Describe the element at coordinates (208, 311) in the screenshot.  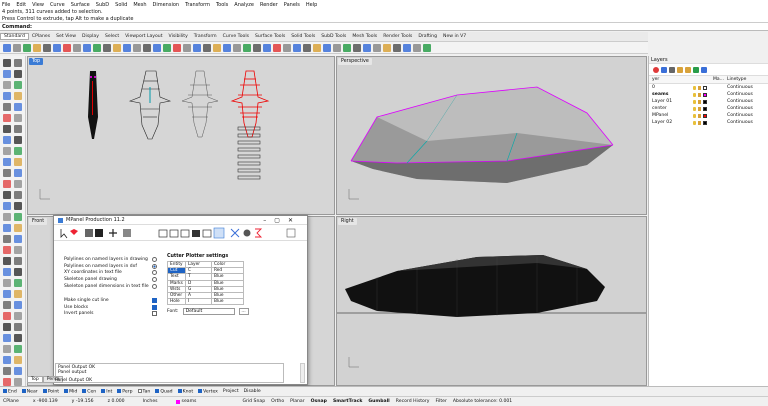
I see `font-select: Default` at that location.